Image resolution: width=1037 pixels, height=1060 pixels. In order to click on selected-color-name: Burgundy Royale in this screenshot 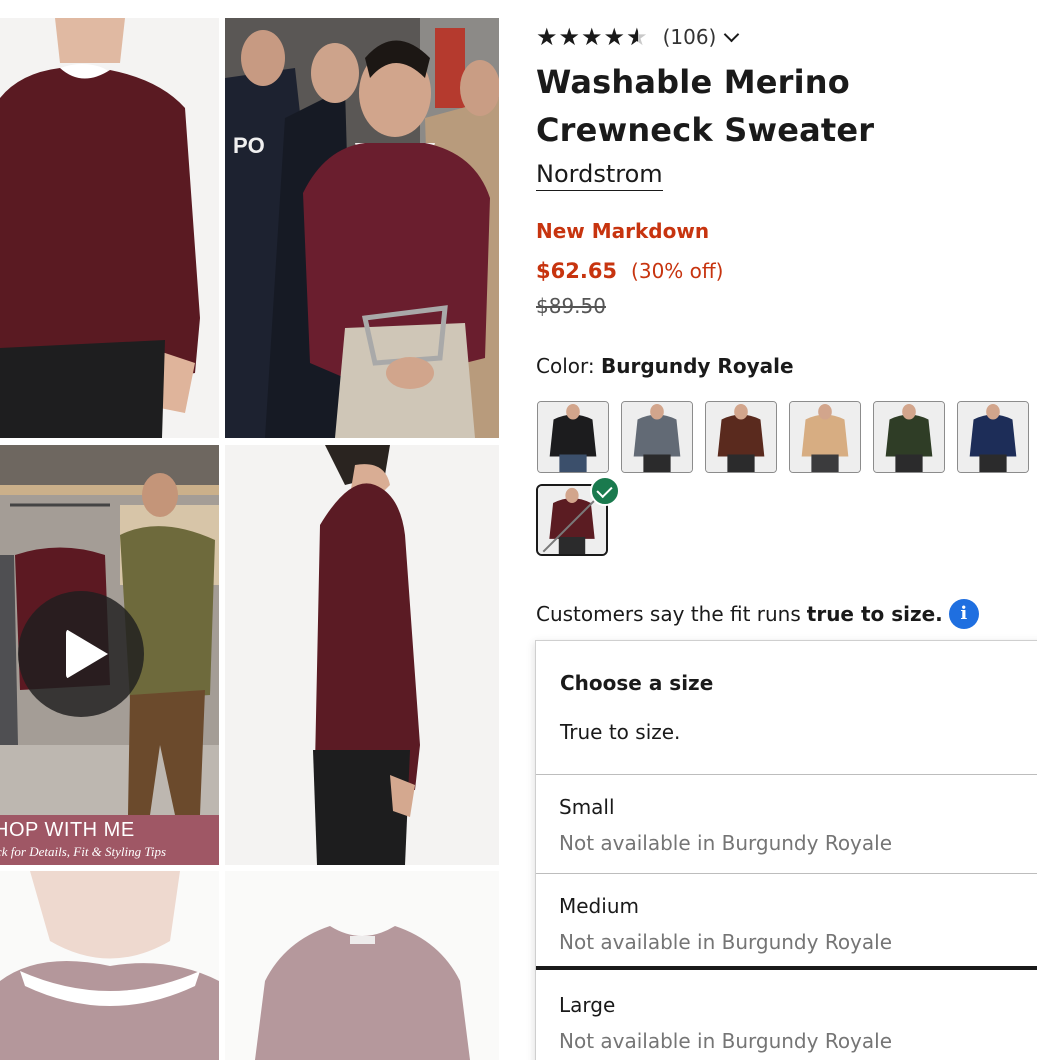, I will do `click(697, 366)`.